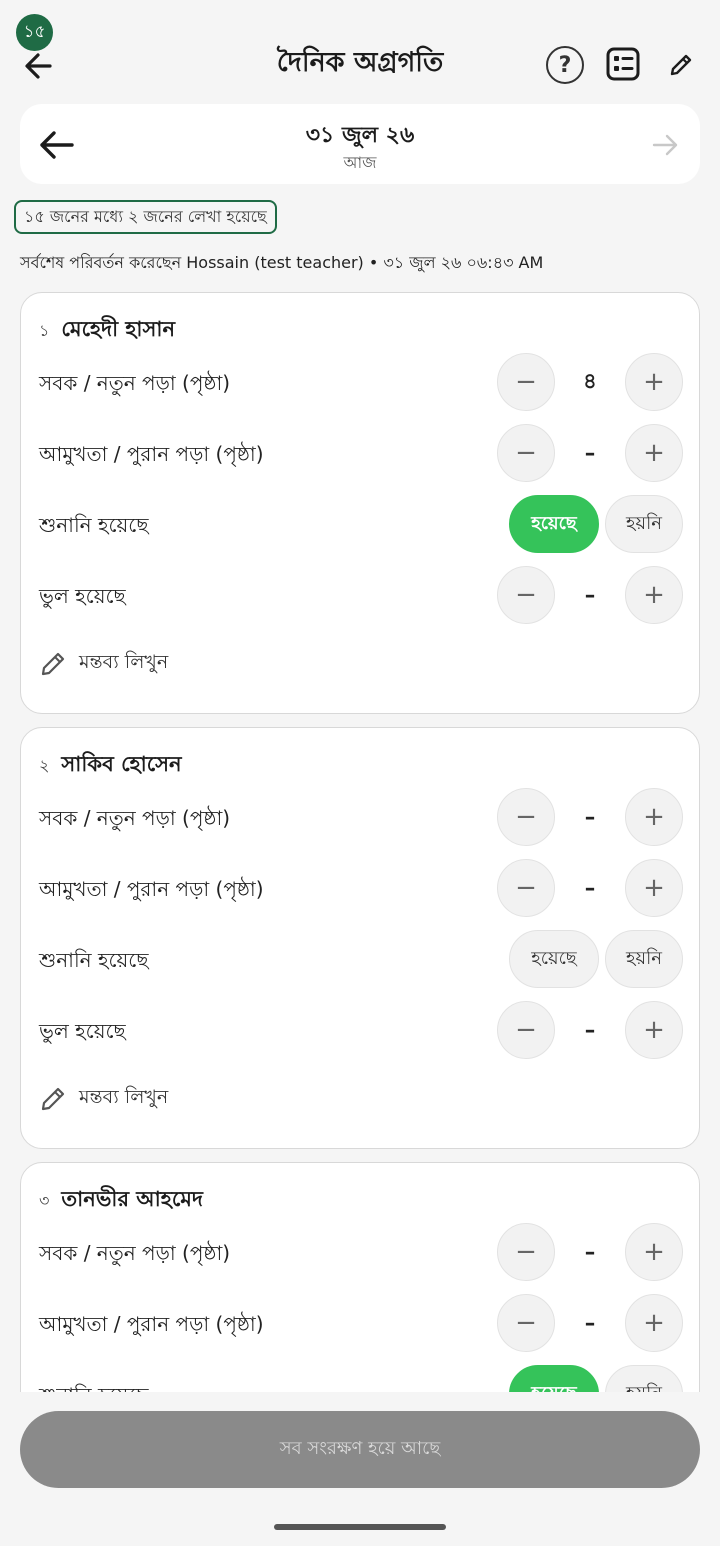 This screenshot has width=720, height=1546. What do you see at coordinates (145, 217) in the screenshot?
I see `completion-status: ১৫ জনের মধ্যে ২ জনের লেখা হয়েছে` at bounding box center [145, 217].